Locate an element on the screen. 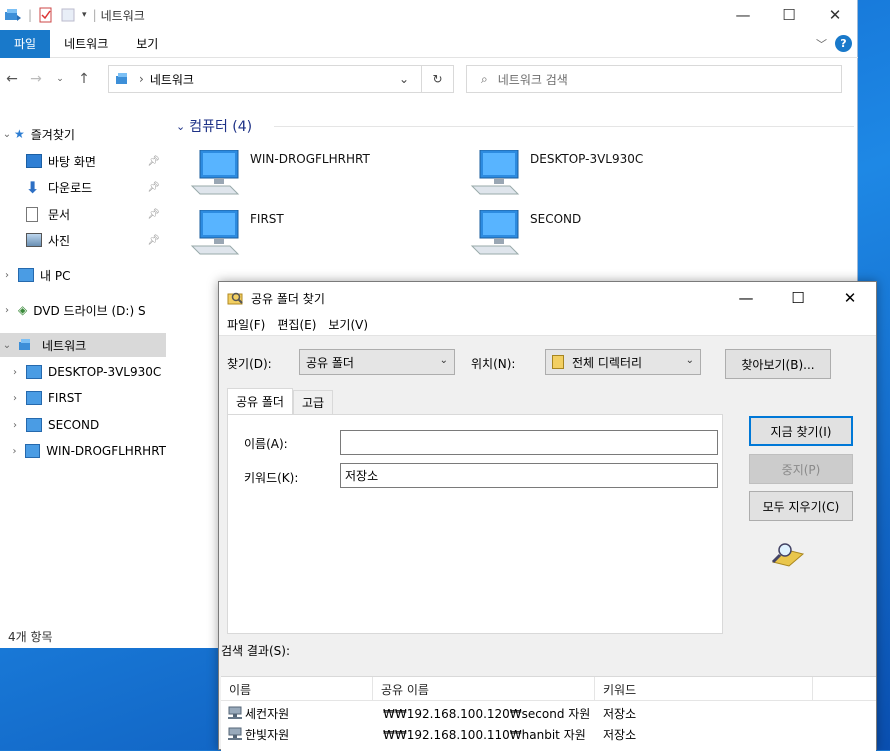 Image resolution: width=890 pixels, height=751 pixels. address-bar: › 네트워크 ⌄ ↻ is located at coordinates (281, 79).